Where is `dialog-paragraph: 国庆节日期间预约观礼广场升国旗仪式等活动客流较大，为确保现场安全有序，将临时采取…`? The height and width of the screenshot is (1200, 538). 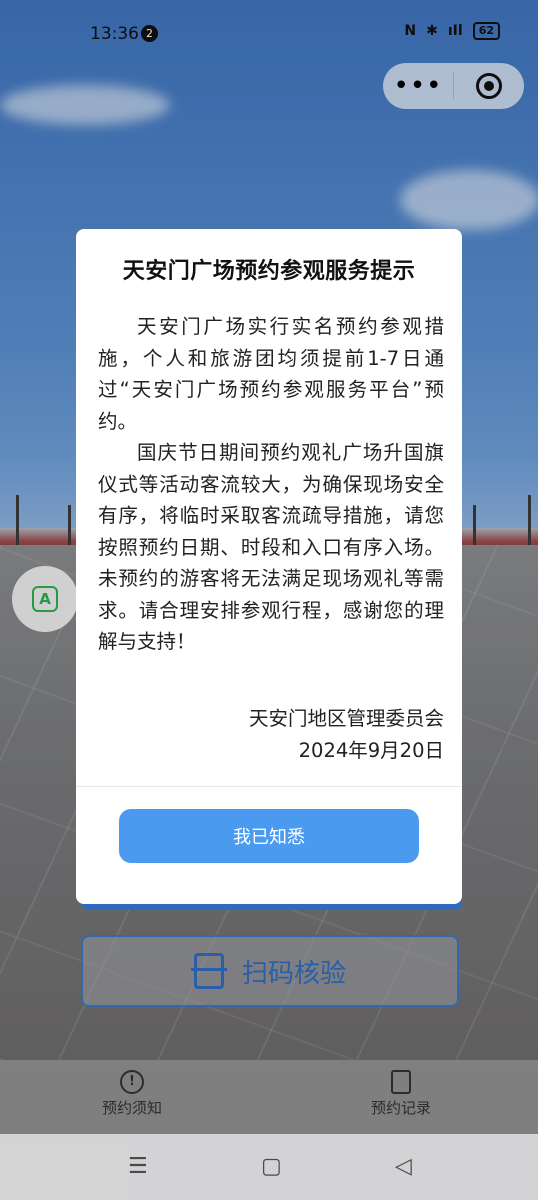
dialog-paragraph: 国庆节日期间预约观礼广场升国旗仪式等活动客流较大，为确保现场安全有序，将临时采取… is located at coordinates (271, 547).